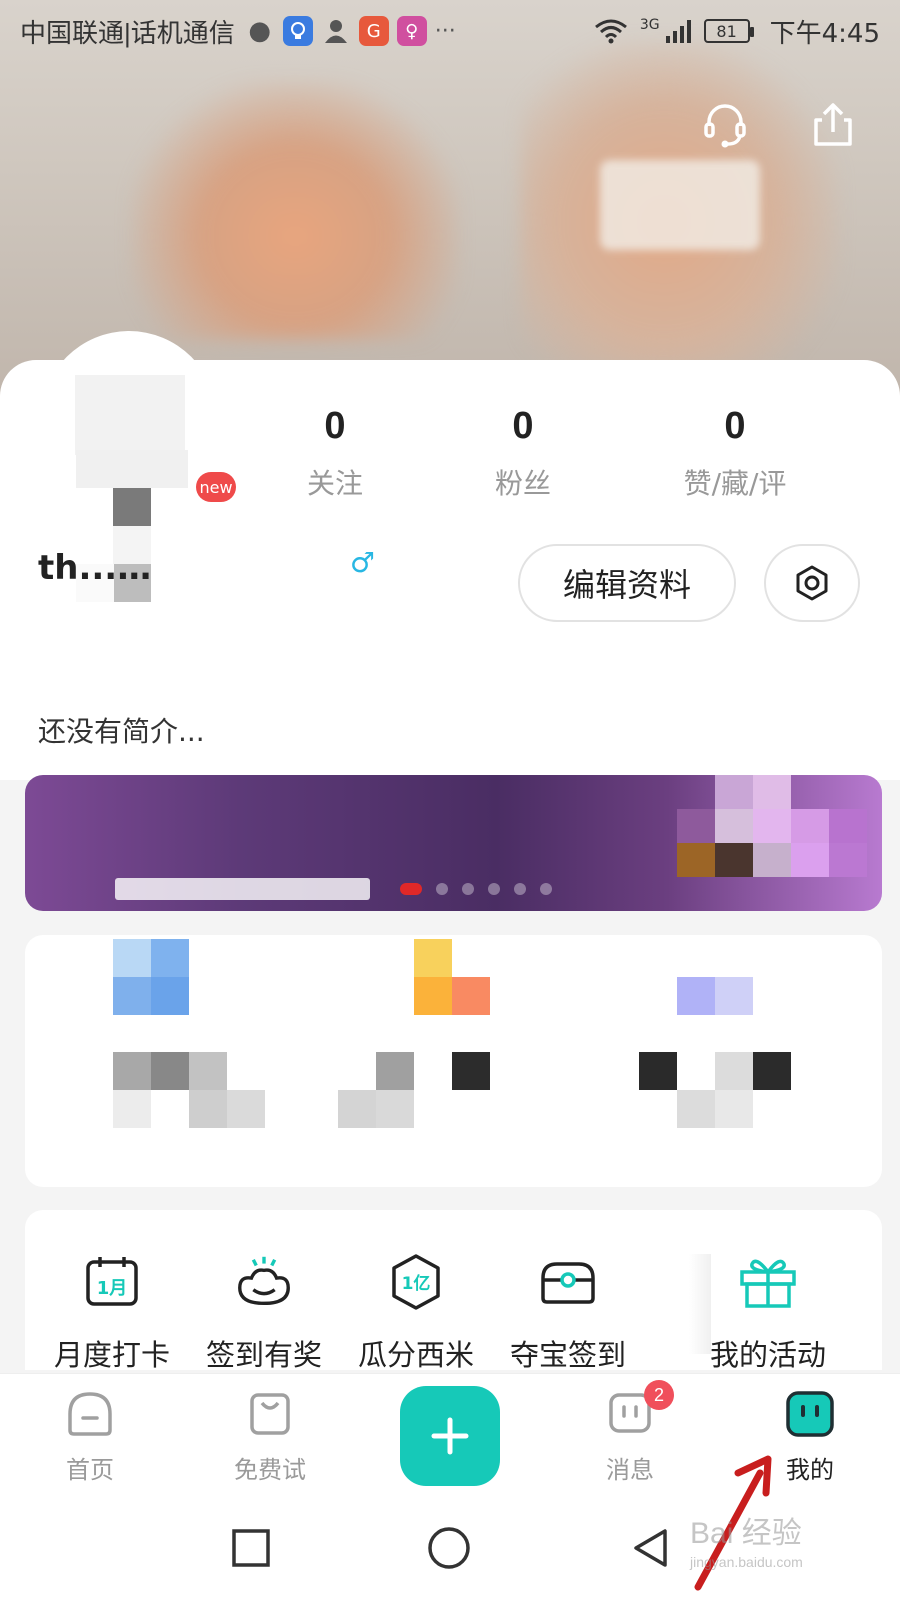 The width and height of the screenshot is (900, 1600). I want to click on activity-label: 月度打卡, so click(111, 1355).